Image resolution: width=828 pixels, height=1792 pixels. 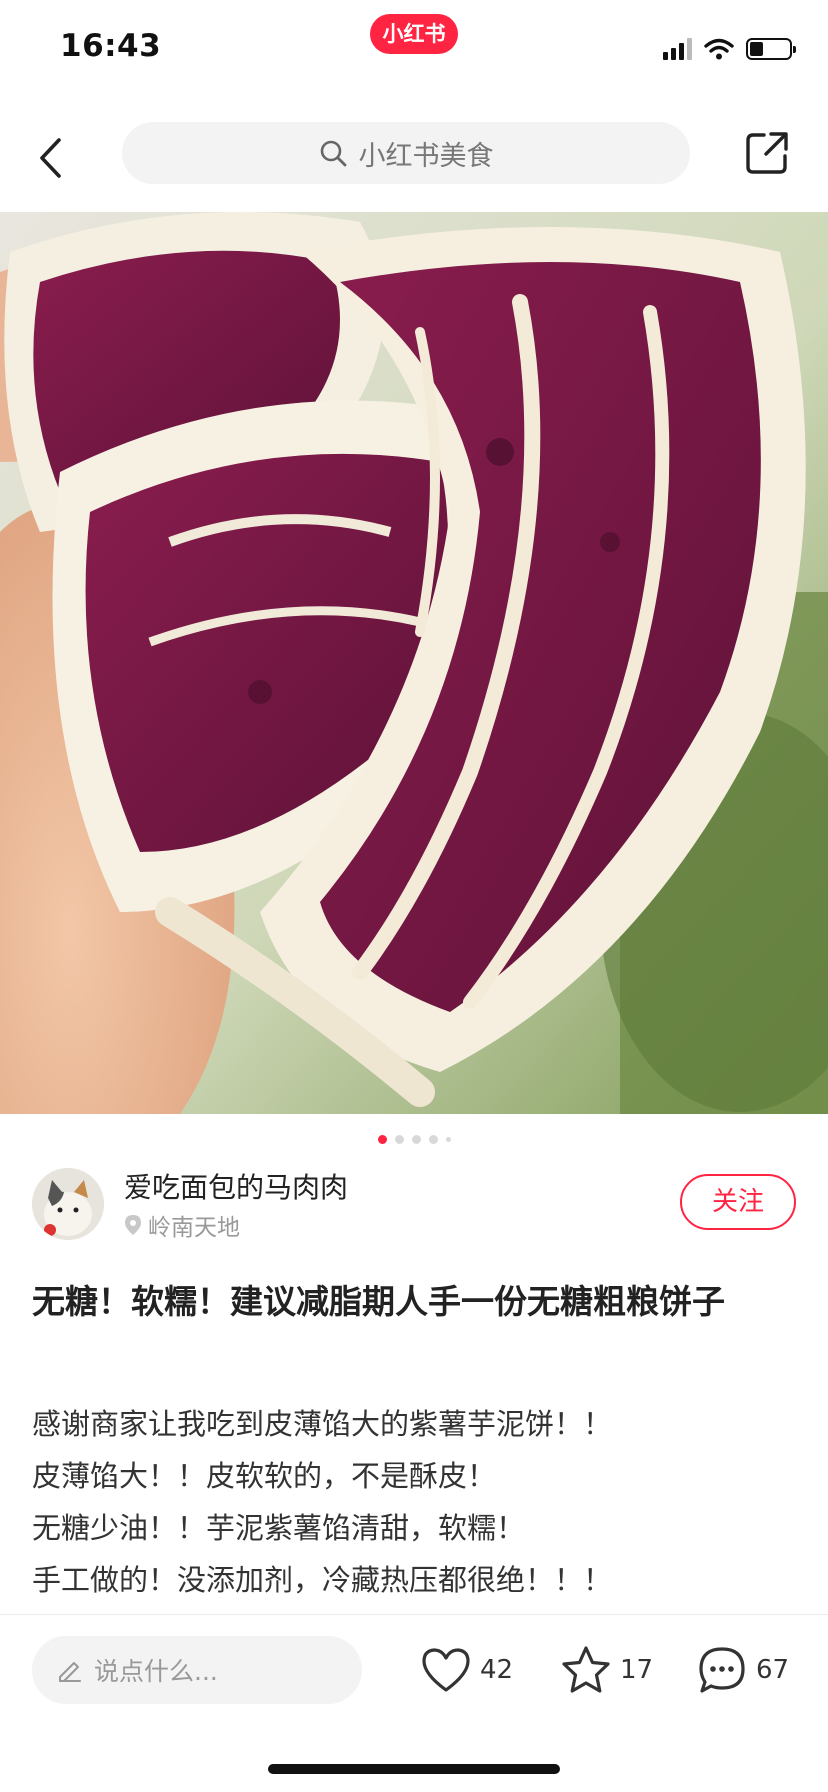 What do you see at coordinates (446, 1670) in the screenshot?
I see `heart-icon` at bounding box center [446, 1670].